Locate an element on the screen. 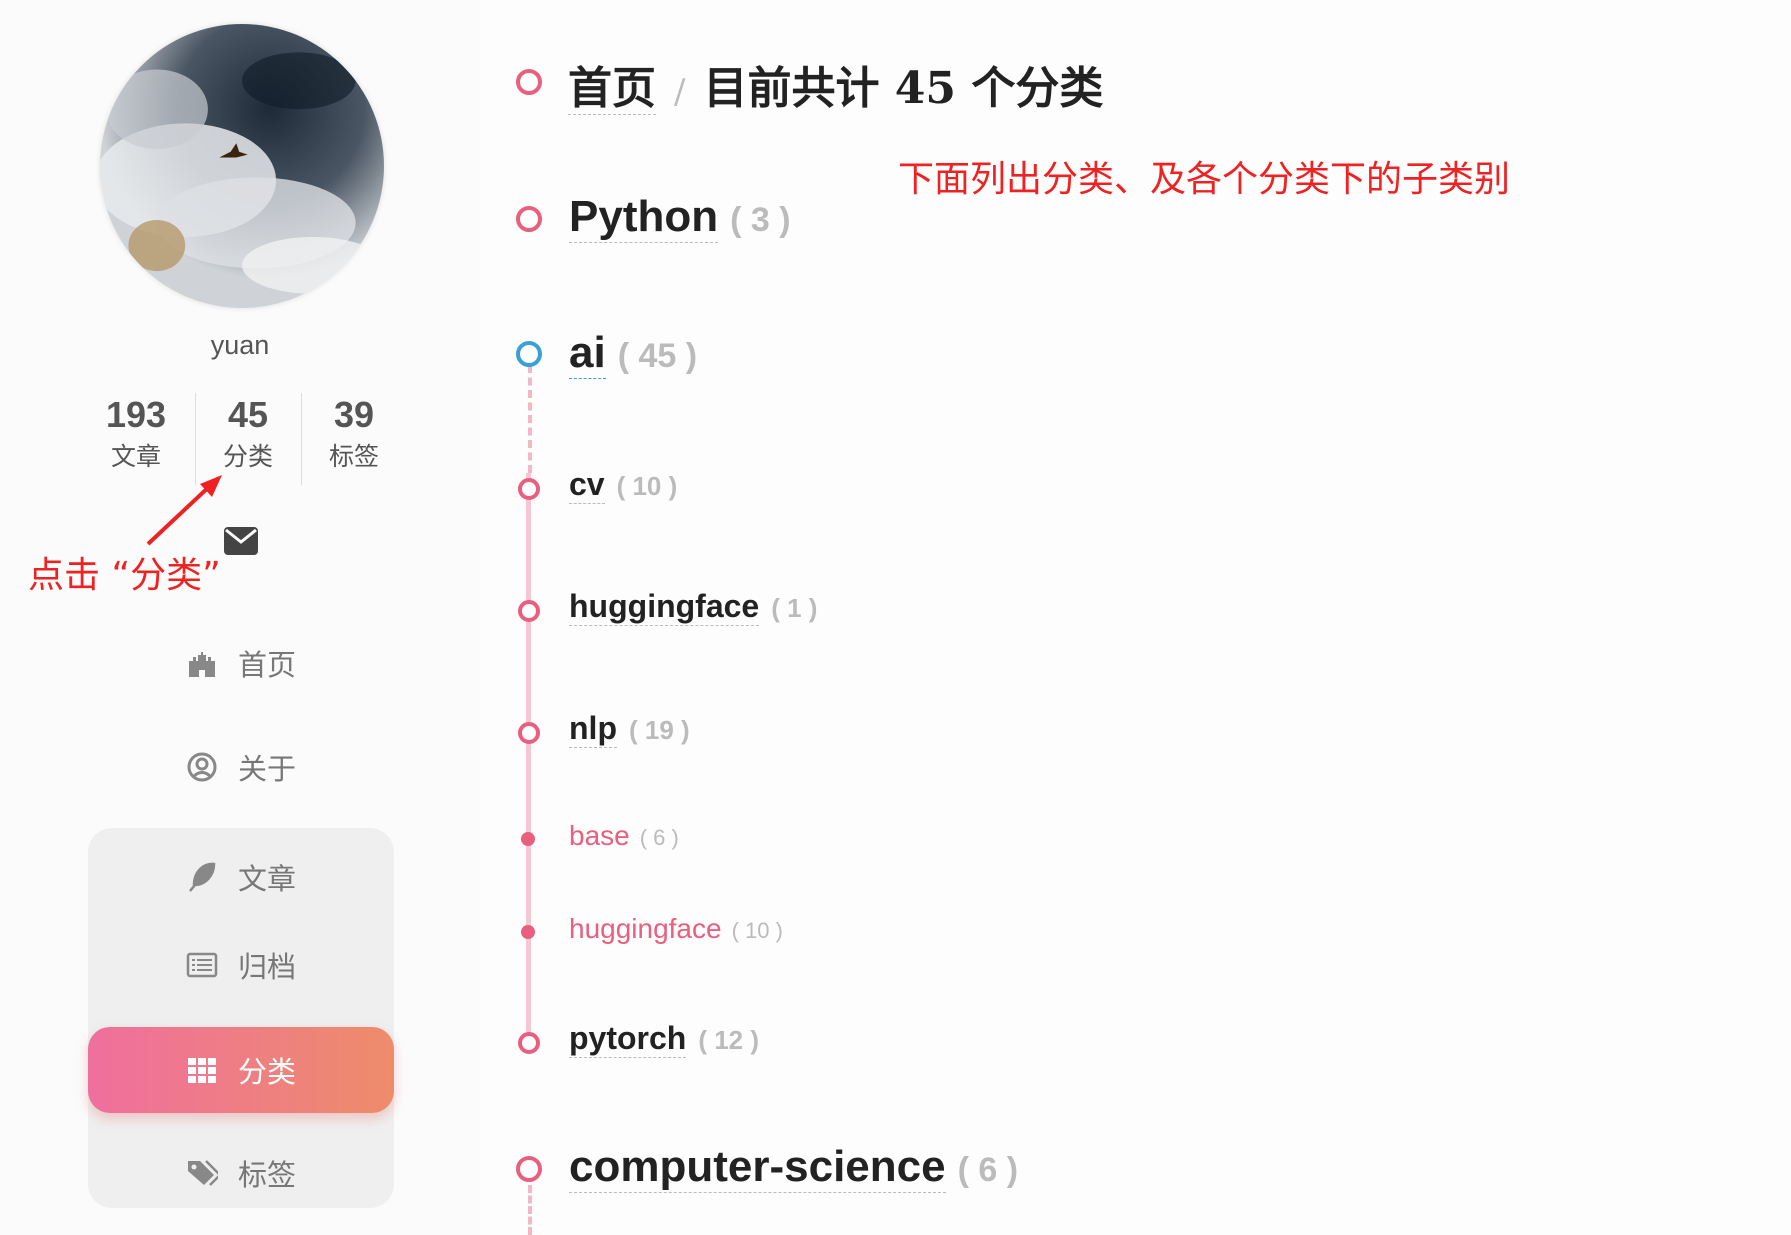  category-link-python: Python is located at coordinates (644, 217).